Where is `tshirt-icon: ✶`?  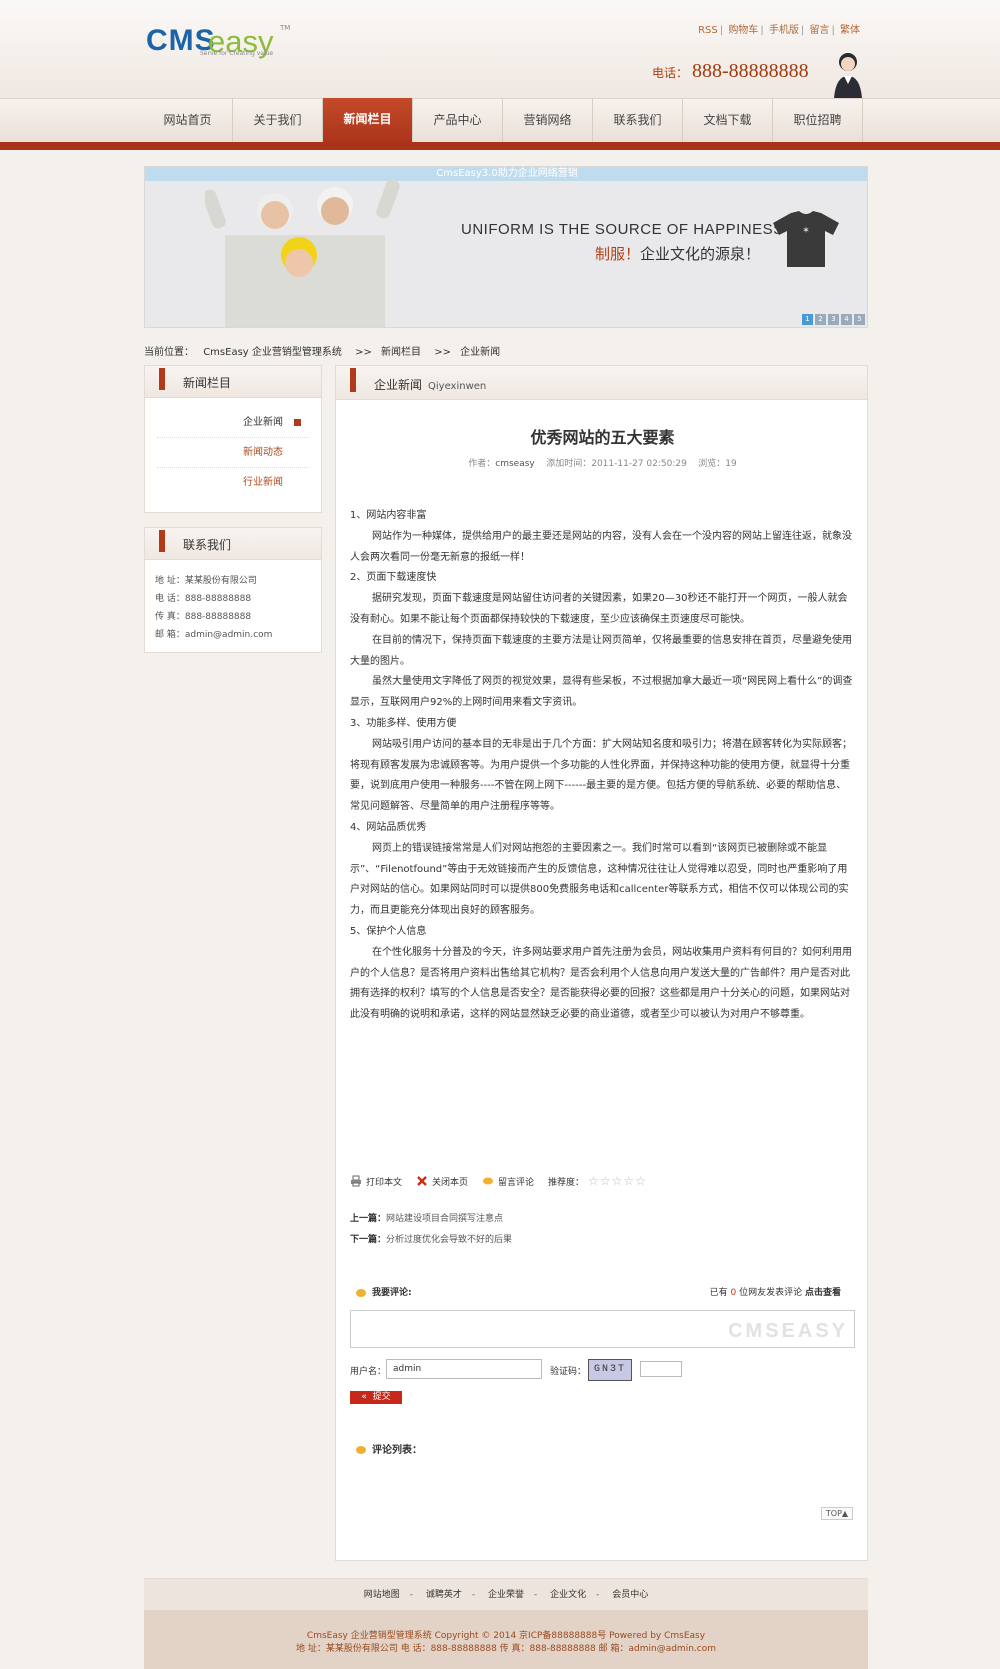 tshirt-icon: ✶ is located at coordinates (806, 239).